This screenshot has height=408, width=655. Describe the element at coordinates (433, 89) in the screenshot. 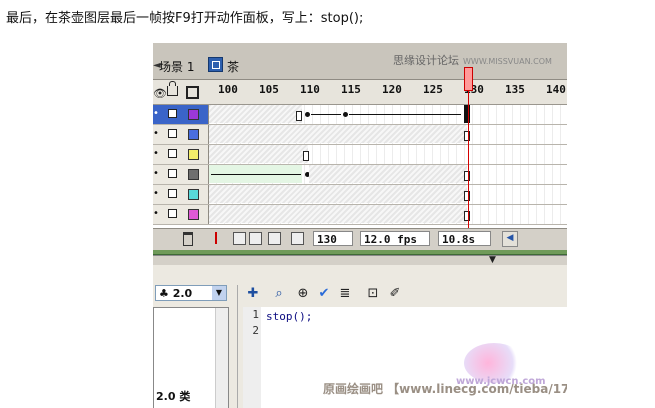

I see `ruler-tick: 125` at that location.